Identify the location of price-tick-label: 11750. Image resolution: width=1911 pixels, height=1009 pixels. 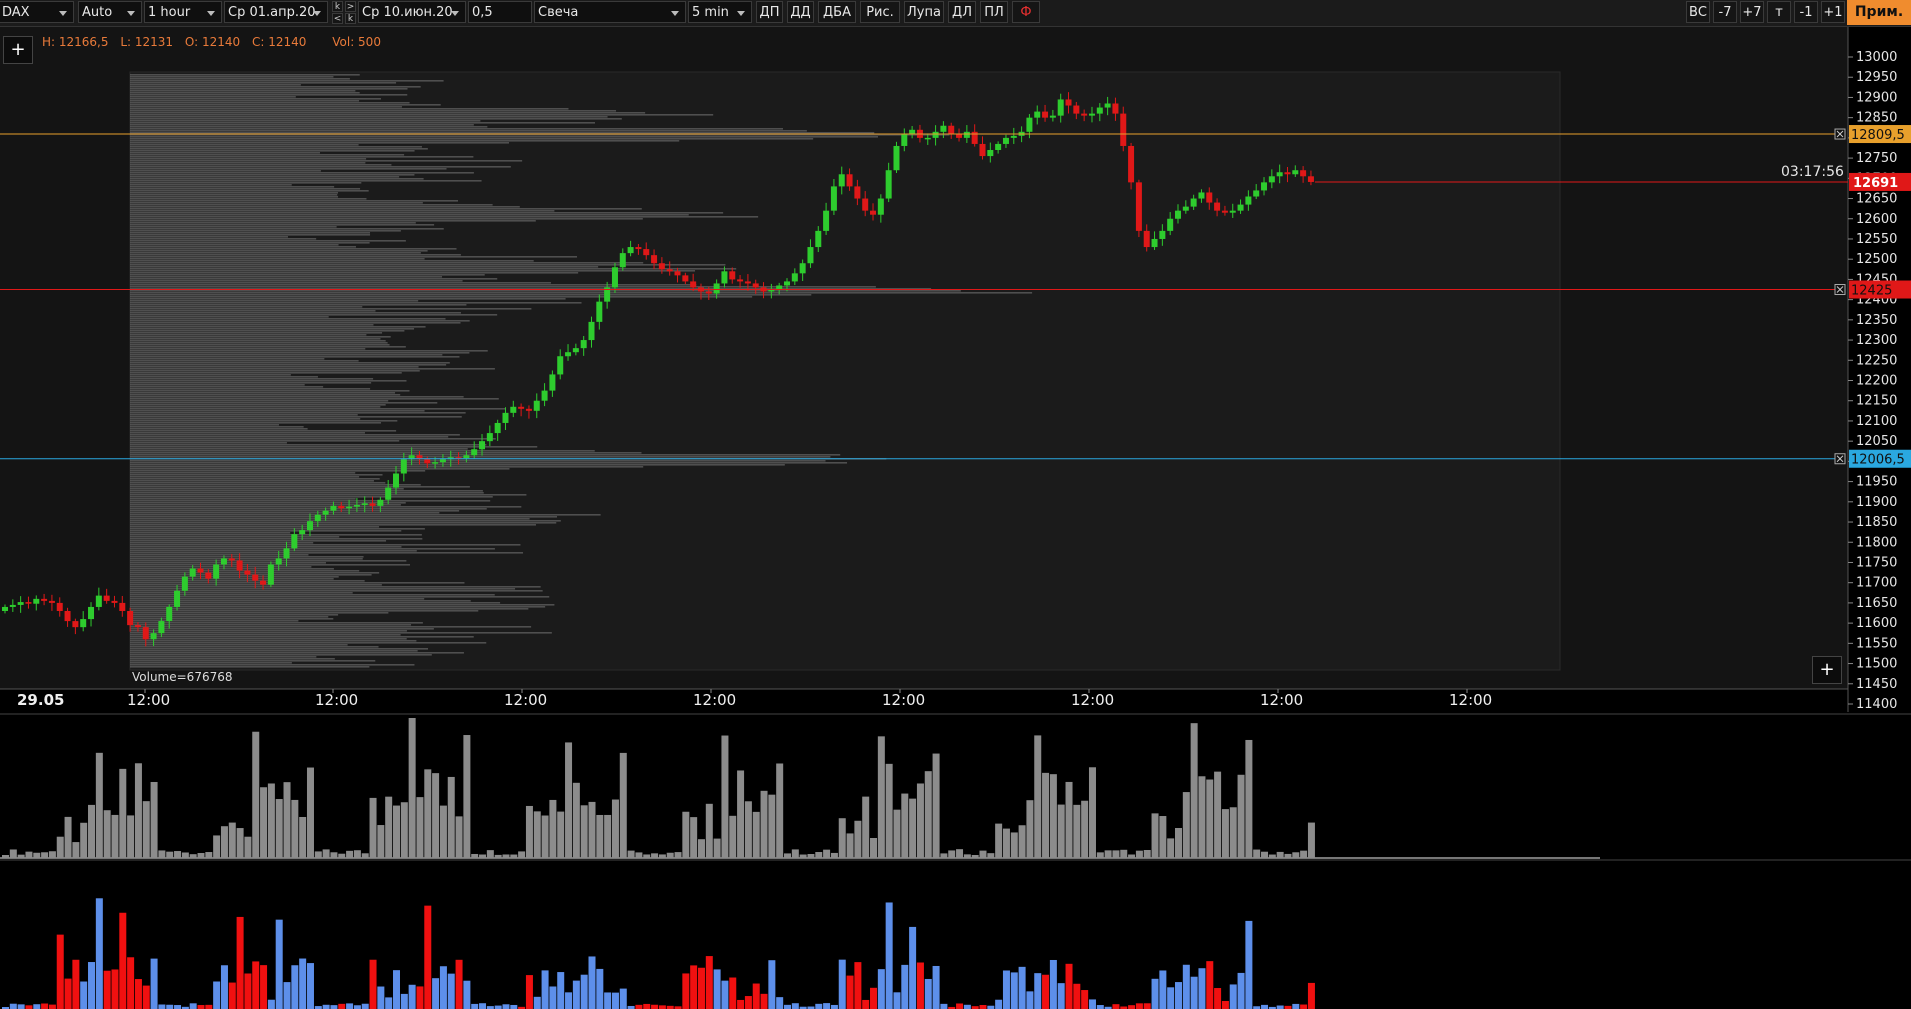
(1876, 562).